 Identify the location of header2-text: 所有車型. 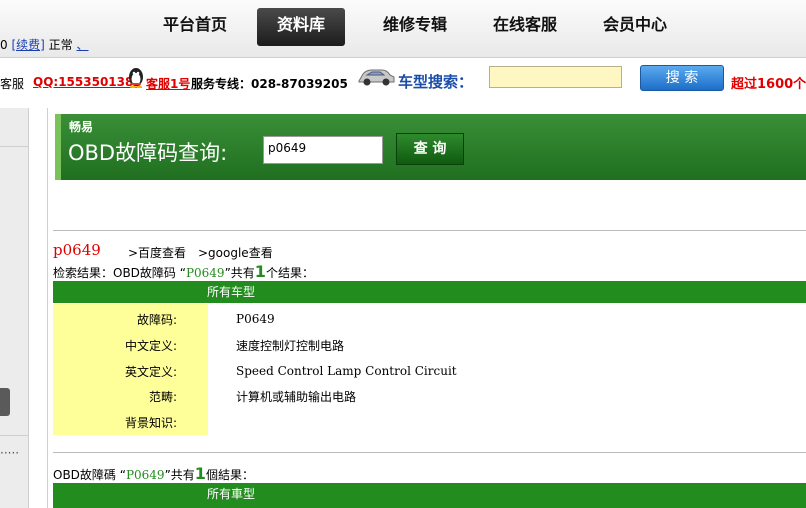
(231, 494).